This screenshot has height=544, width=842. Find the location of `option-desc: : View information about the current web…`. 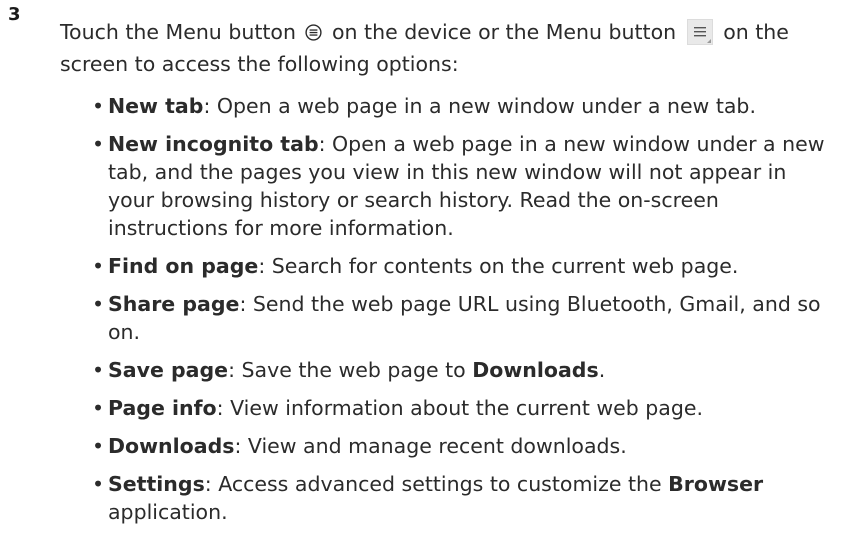

option-desc: : View information about the current web… is located at coordinates (459, 408).